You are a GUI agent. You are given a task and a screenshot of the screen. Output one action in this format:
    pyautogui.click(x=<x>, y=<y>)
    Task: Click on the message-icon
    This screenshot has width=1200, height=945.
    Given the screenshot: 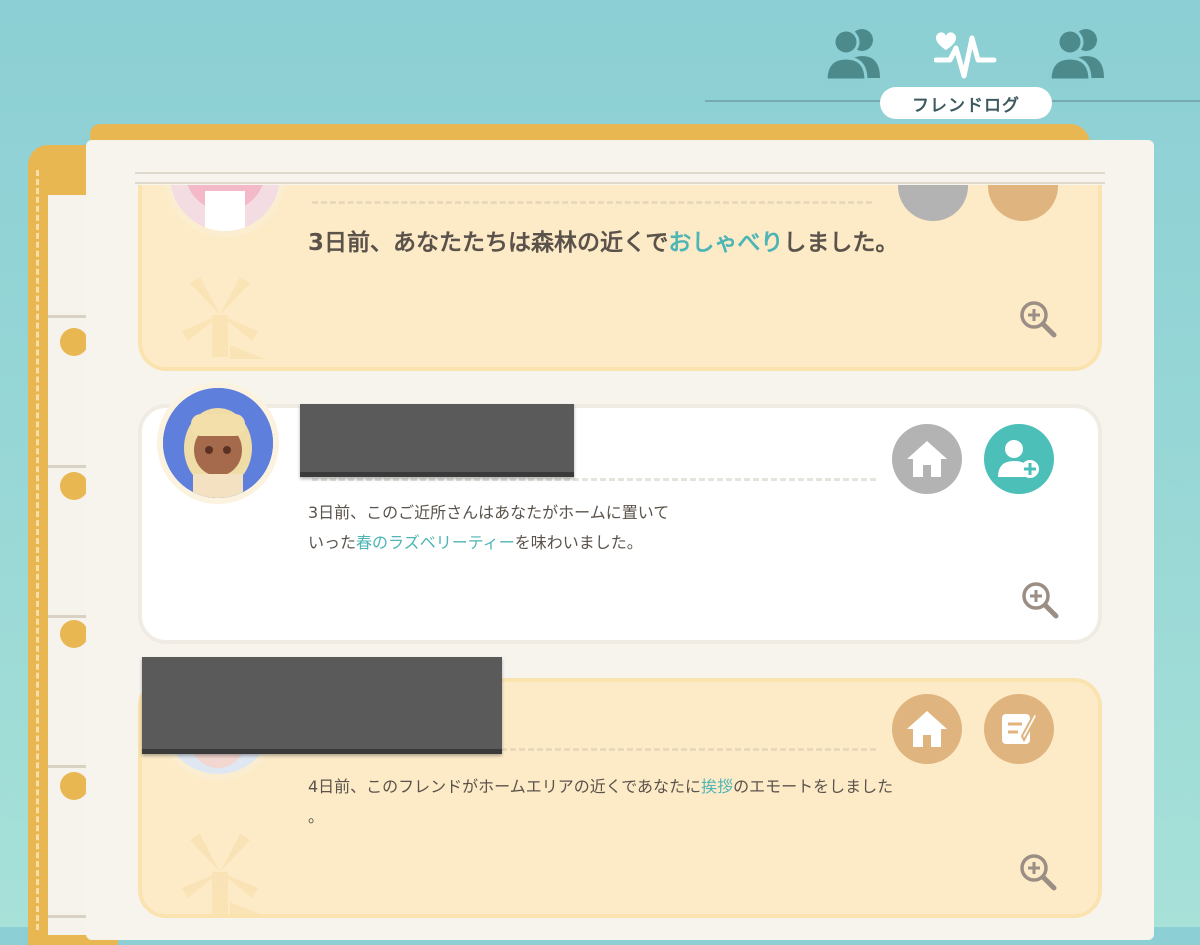 What is the action you would take?
    pyautogui.click(x=1020, y=728)
    